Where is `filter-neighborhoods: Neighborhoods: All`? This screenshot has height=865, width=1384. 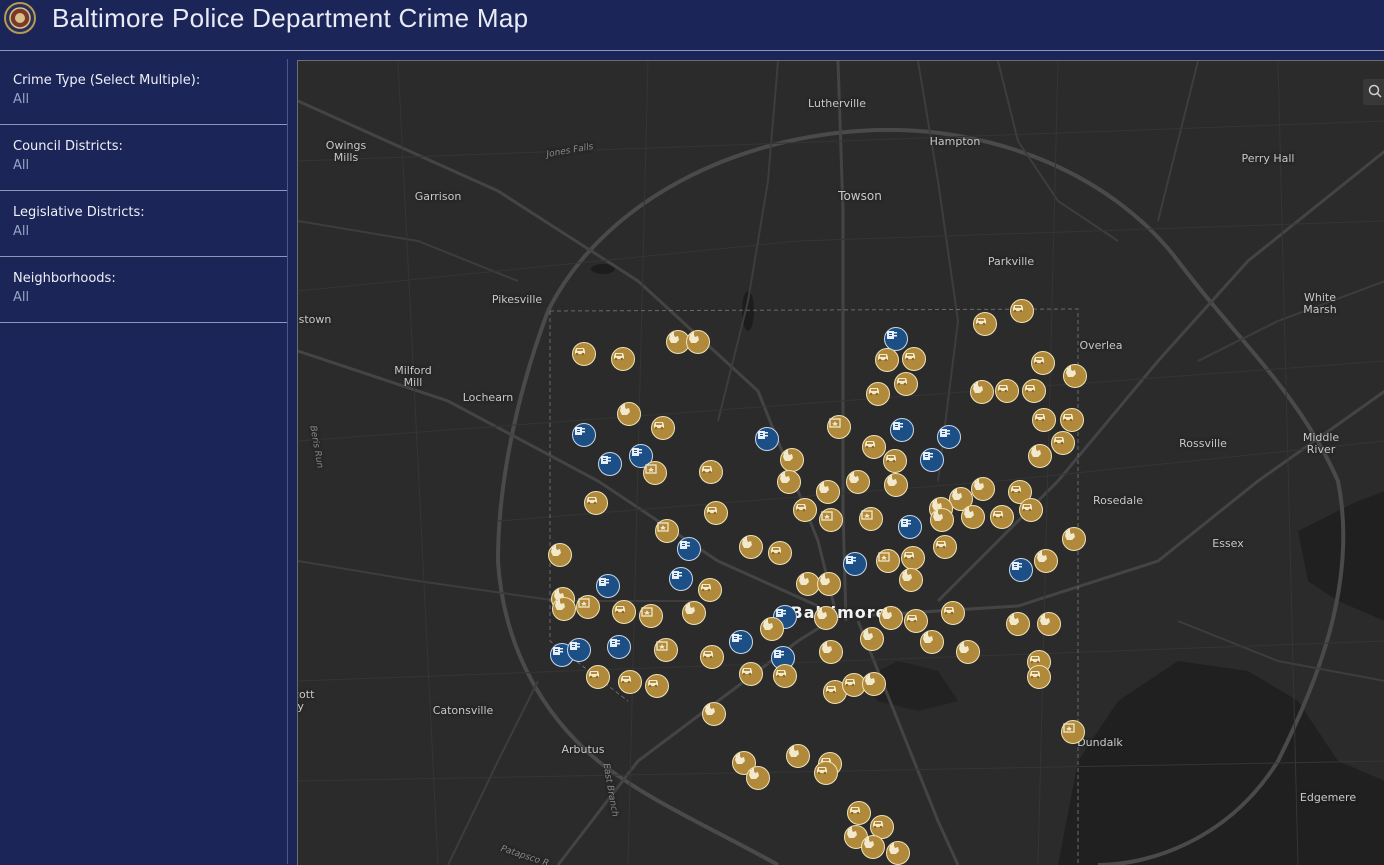 filter-neighborhoods: Neighborhoods: All is located at coordinates (143, 290).